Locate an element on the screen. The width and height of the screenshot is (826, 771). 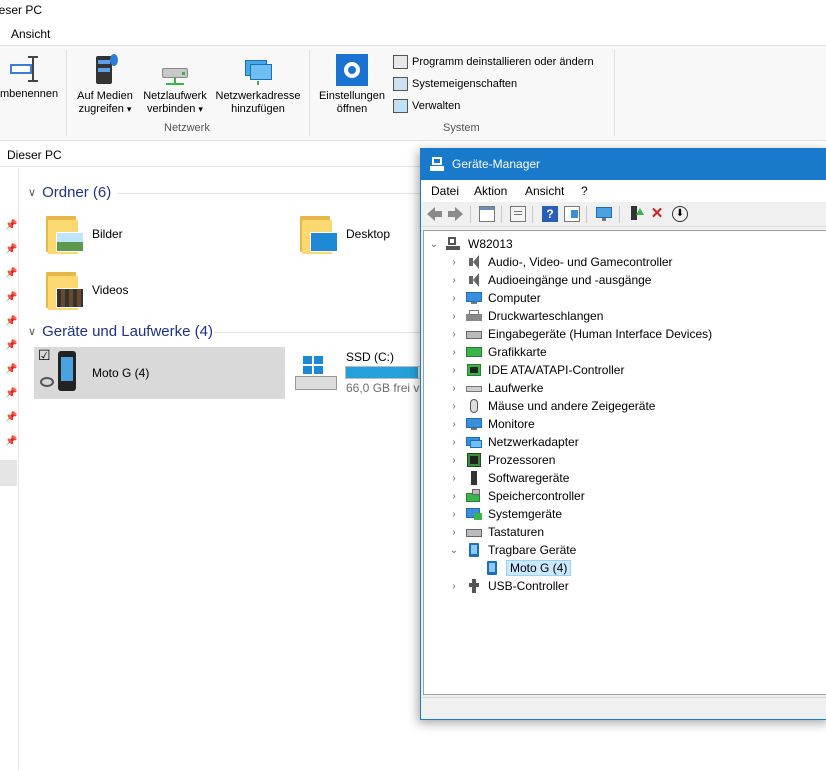
tree-device-moto-g: Moto G (4) is located at coordinates (528, 568).